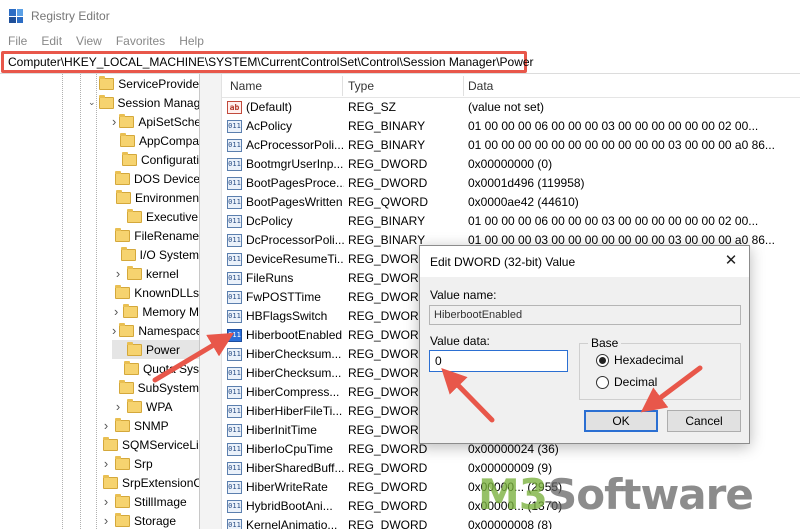 The height and width of the screenshot is (529, 800). What do you see at coordinates (169, 159) in the screenshot?
I see `tree-item-label: Configurati` at bounding box center [169, 159].